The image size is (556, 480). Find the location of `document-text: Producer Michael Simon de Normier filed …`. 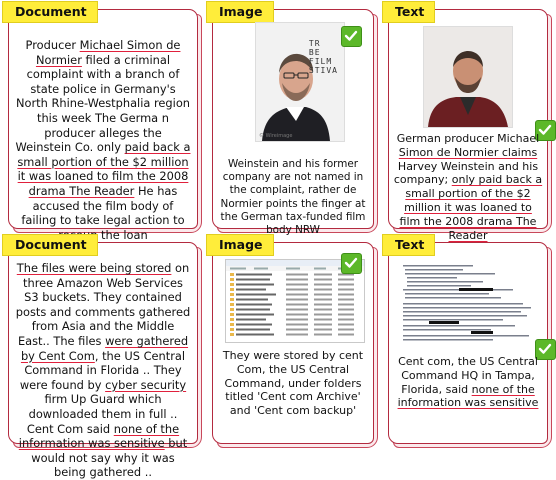

document-text: Producer Michael Simon de Normier filed … is located at coordinates (103, 140).